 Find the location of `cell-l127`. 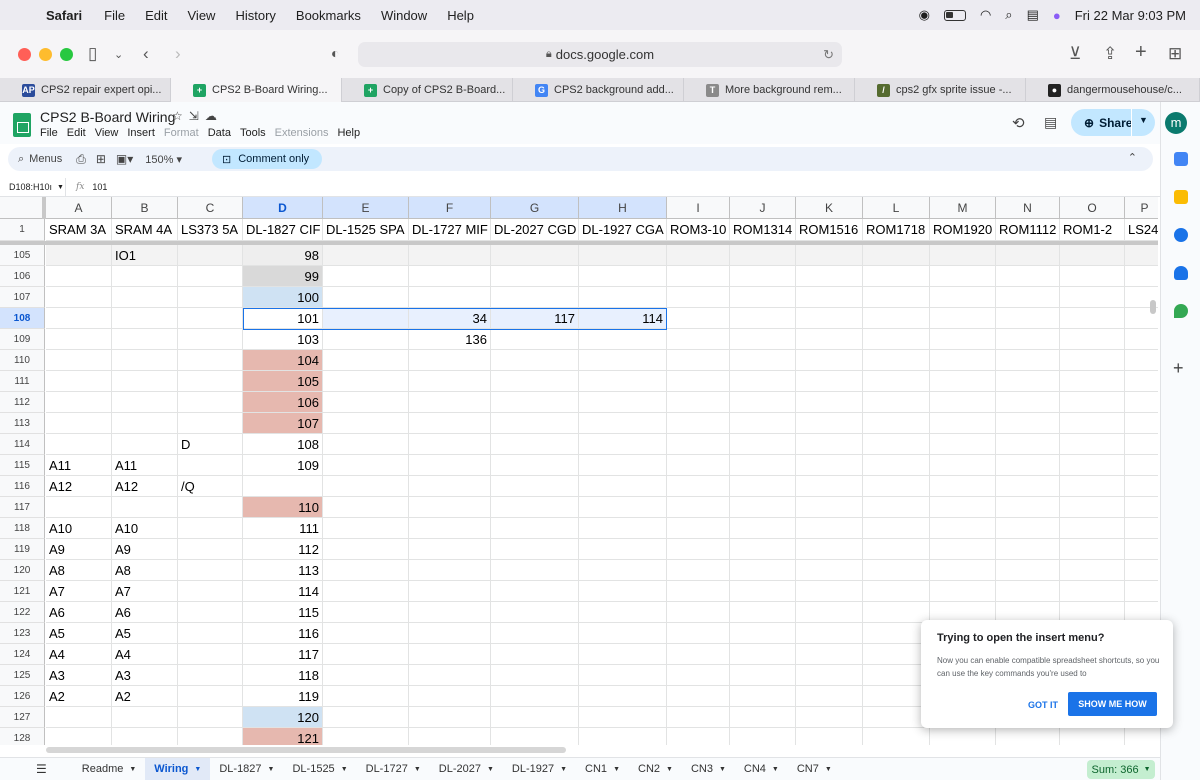

cell-l127 is located at coordinates (896, 717).